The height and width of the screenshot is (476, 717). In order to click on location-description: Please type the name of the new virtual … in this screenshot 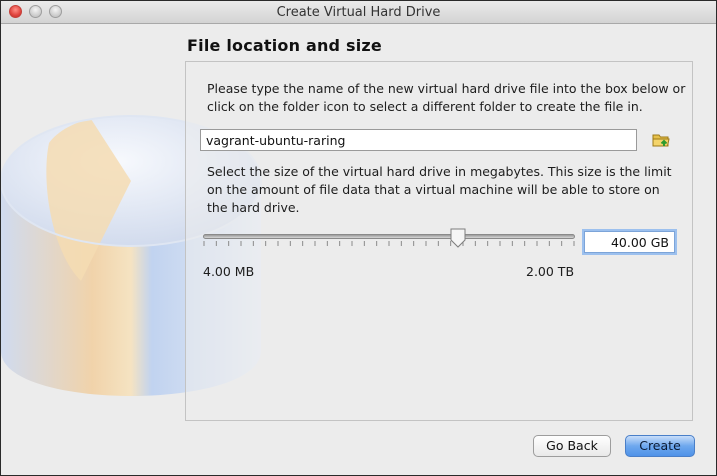, I will do `click(446, 97)`.